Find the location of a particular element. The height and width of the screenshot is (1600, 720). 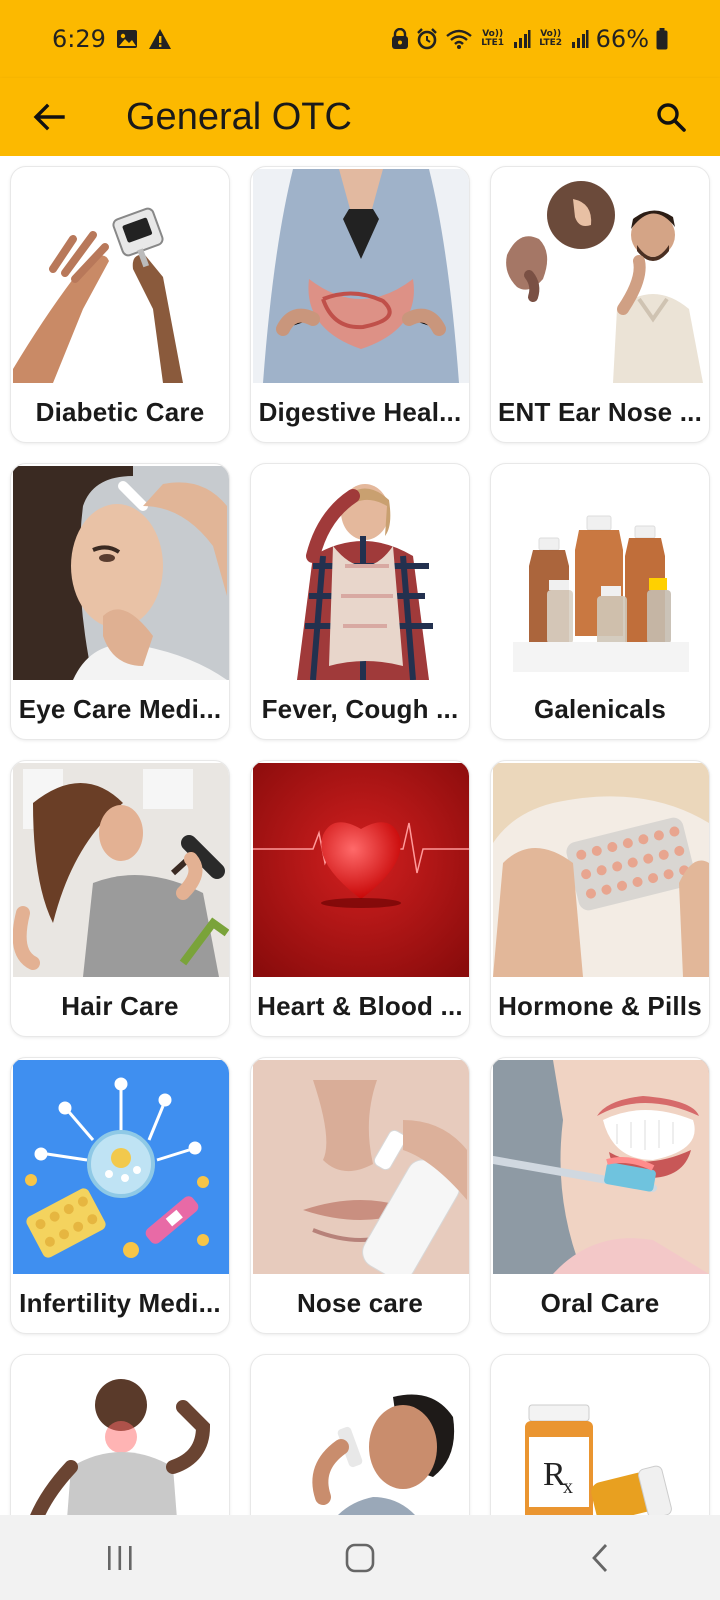

sick-woman-image is located at coordinates (361, 573).